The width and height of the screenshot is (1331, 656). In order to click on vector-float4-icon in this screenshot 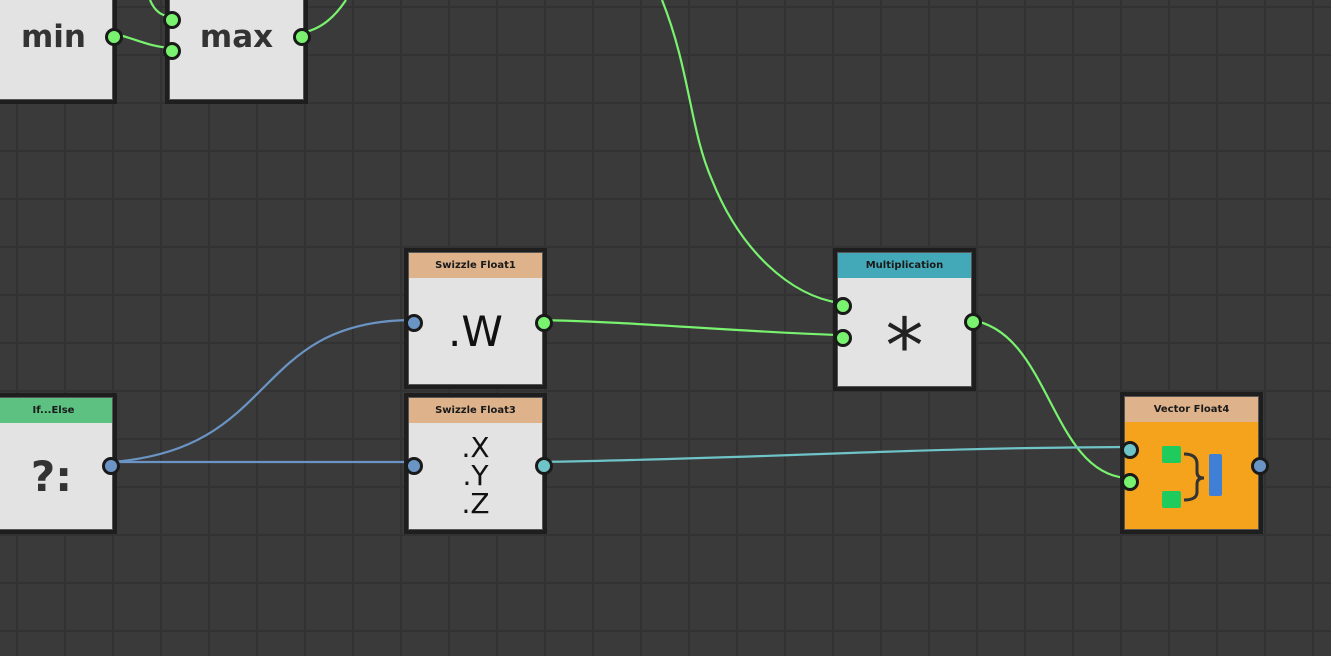, I will do `click(1191, 475)`.